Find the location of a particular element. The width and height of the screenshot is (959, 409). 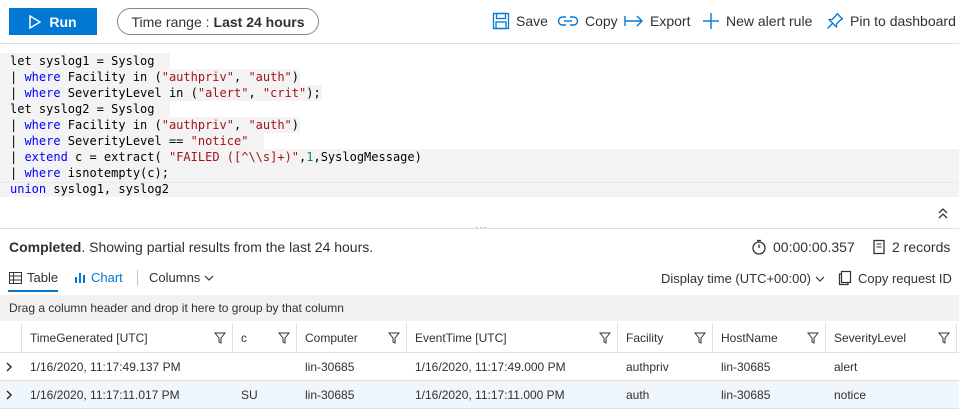

column-header: Computer is located at coordinates (352, 338).